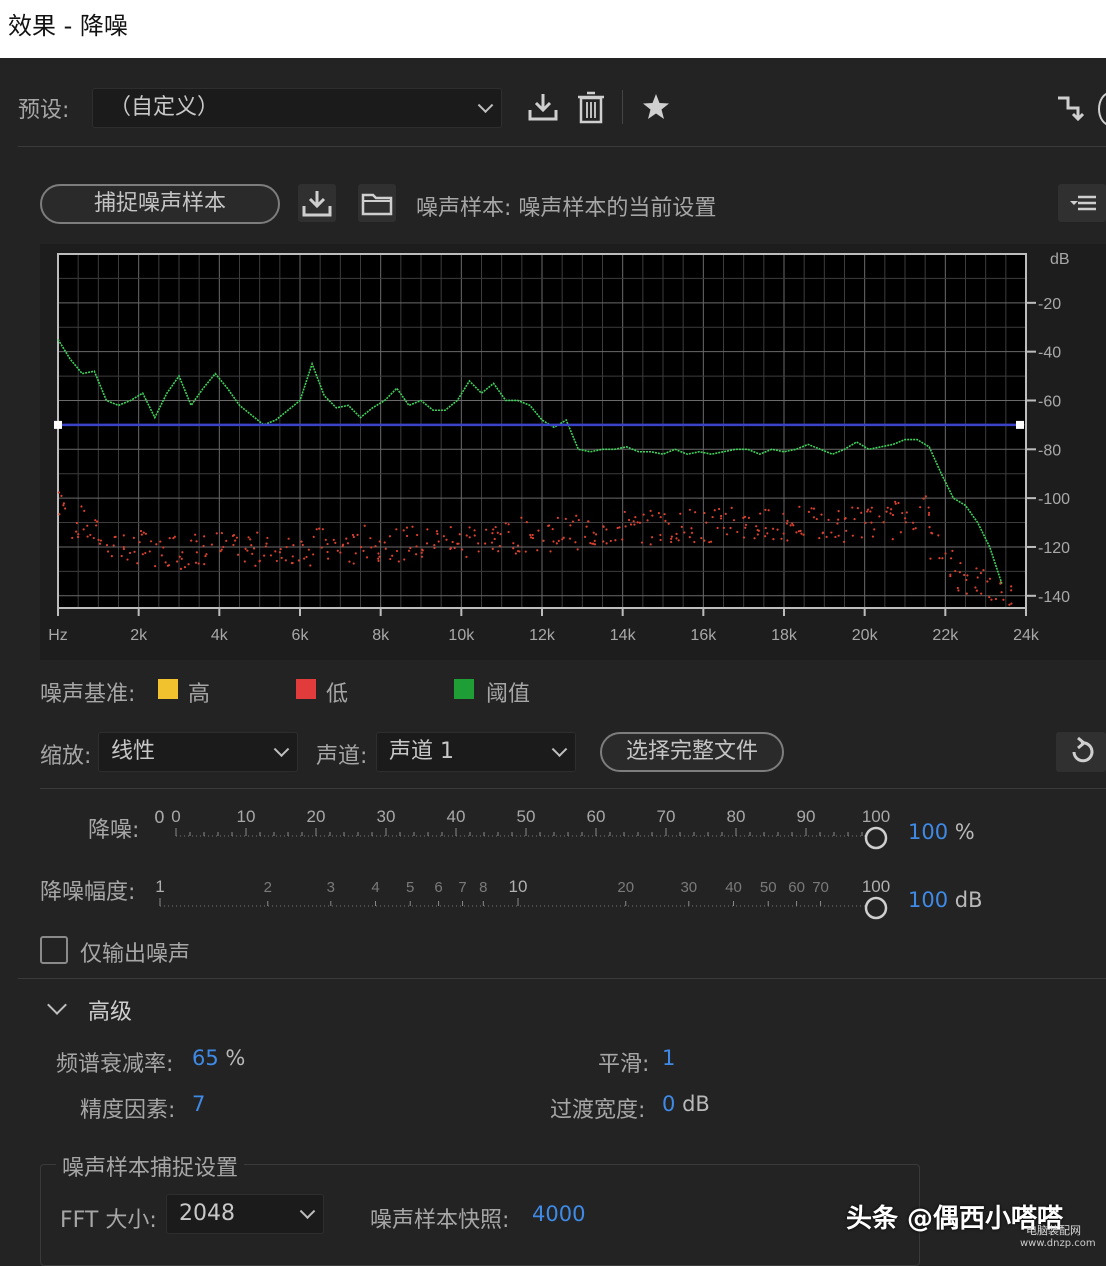 The height and width of the screenshot is (1266, 1106). I want to click on save-preset-icon, so click(543, 107).